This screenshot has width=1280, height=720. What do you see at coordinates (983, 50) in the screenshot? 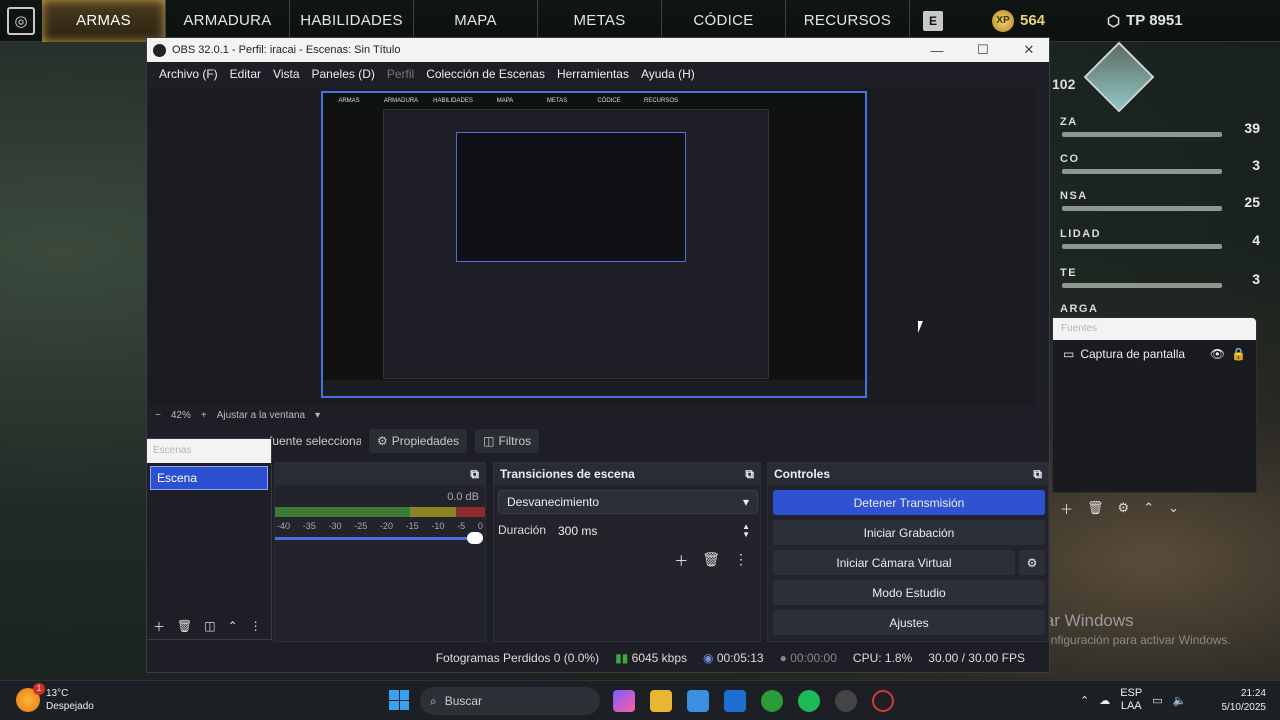
I see `maximize-icon: ☐` at bounding box center [983, 50].